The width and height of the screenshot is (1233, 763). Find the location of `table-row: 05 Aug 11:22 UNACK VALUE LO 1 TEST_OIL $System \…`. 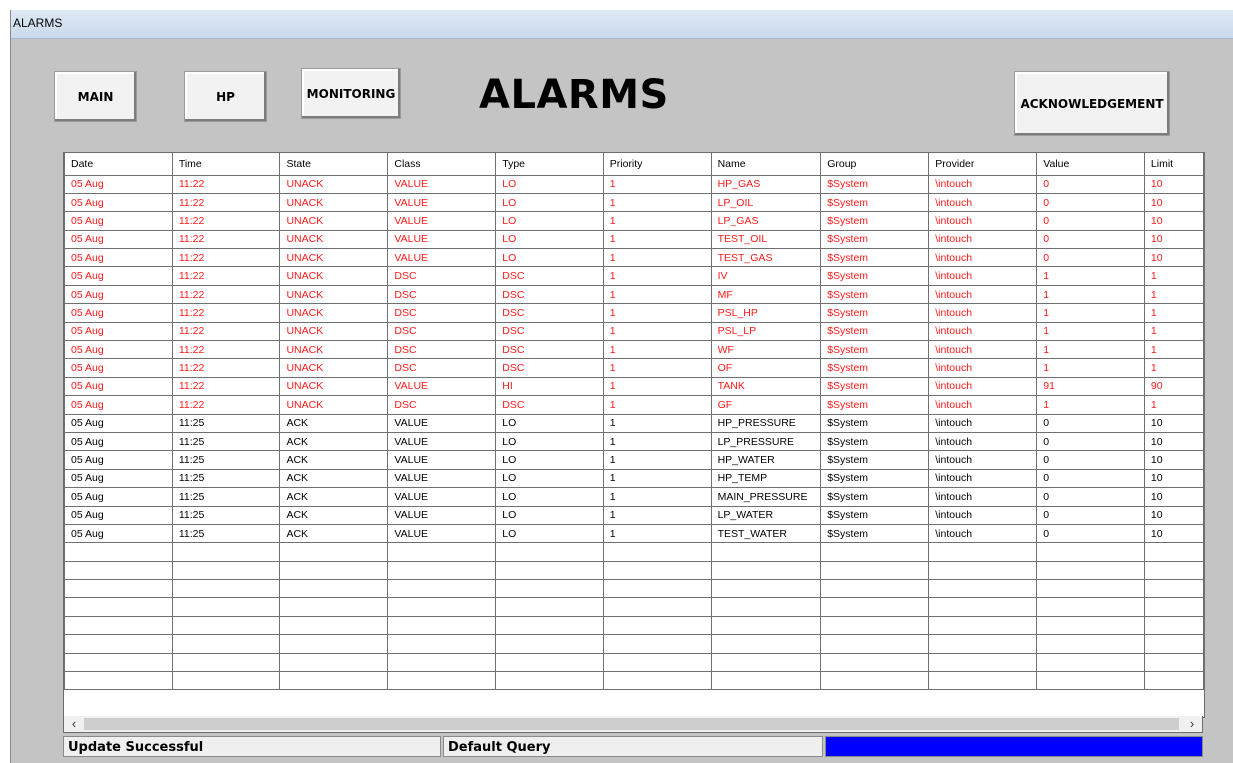

table-row: 05 Aug 11:22 UNACK VALUE LO 1 TEST_OIL $System \… is located at coordinates (634, 239).